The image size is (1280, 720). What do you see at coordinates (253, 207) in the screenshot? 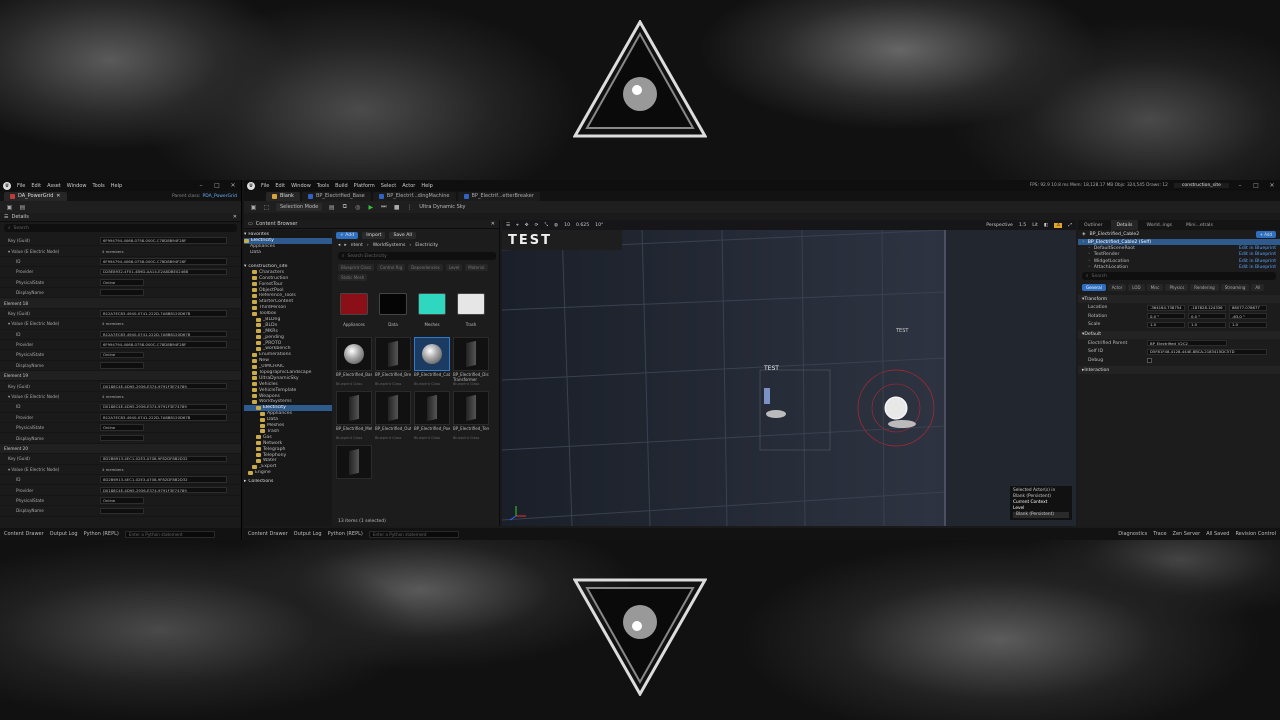
I see `save-icon: ▣` at bounding box center [253, 207].